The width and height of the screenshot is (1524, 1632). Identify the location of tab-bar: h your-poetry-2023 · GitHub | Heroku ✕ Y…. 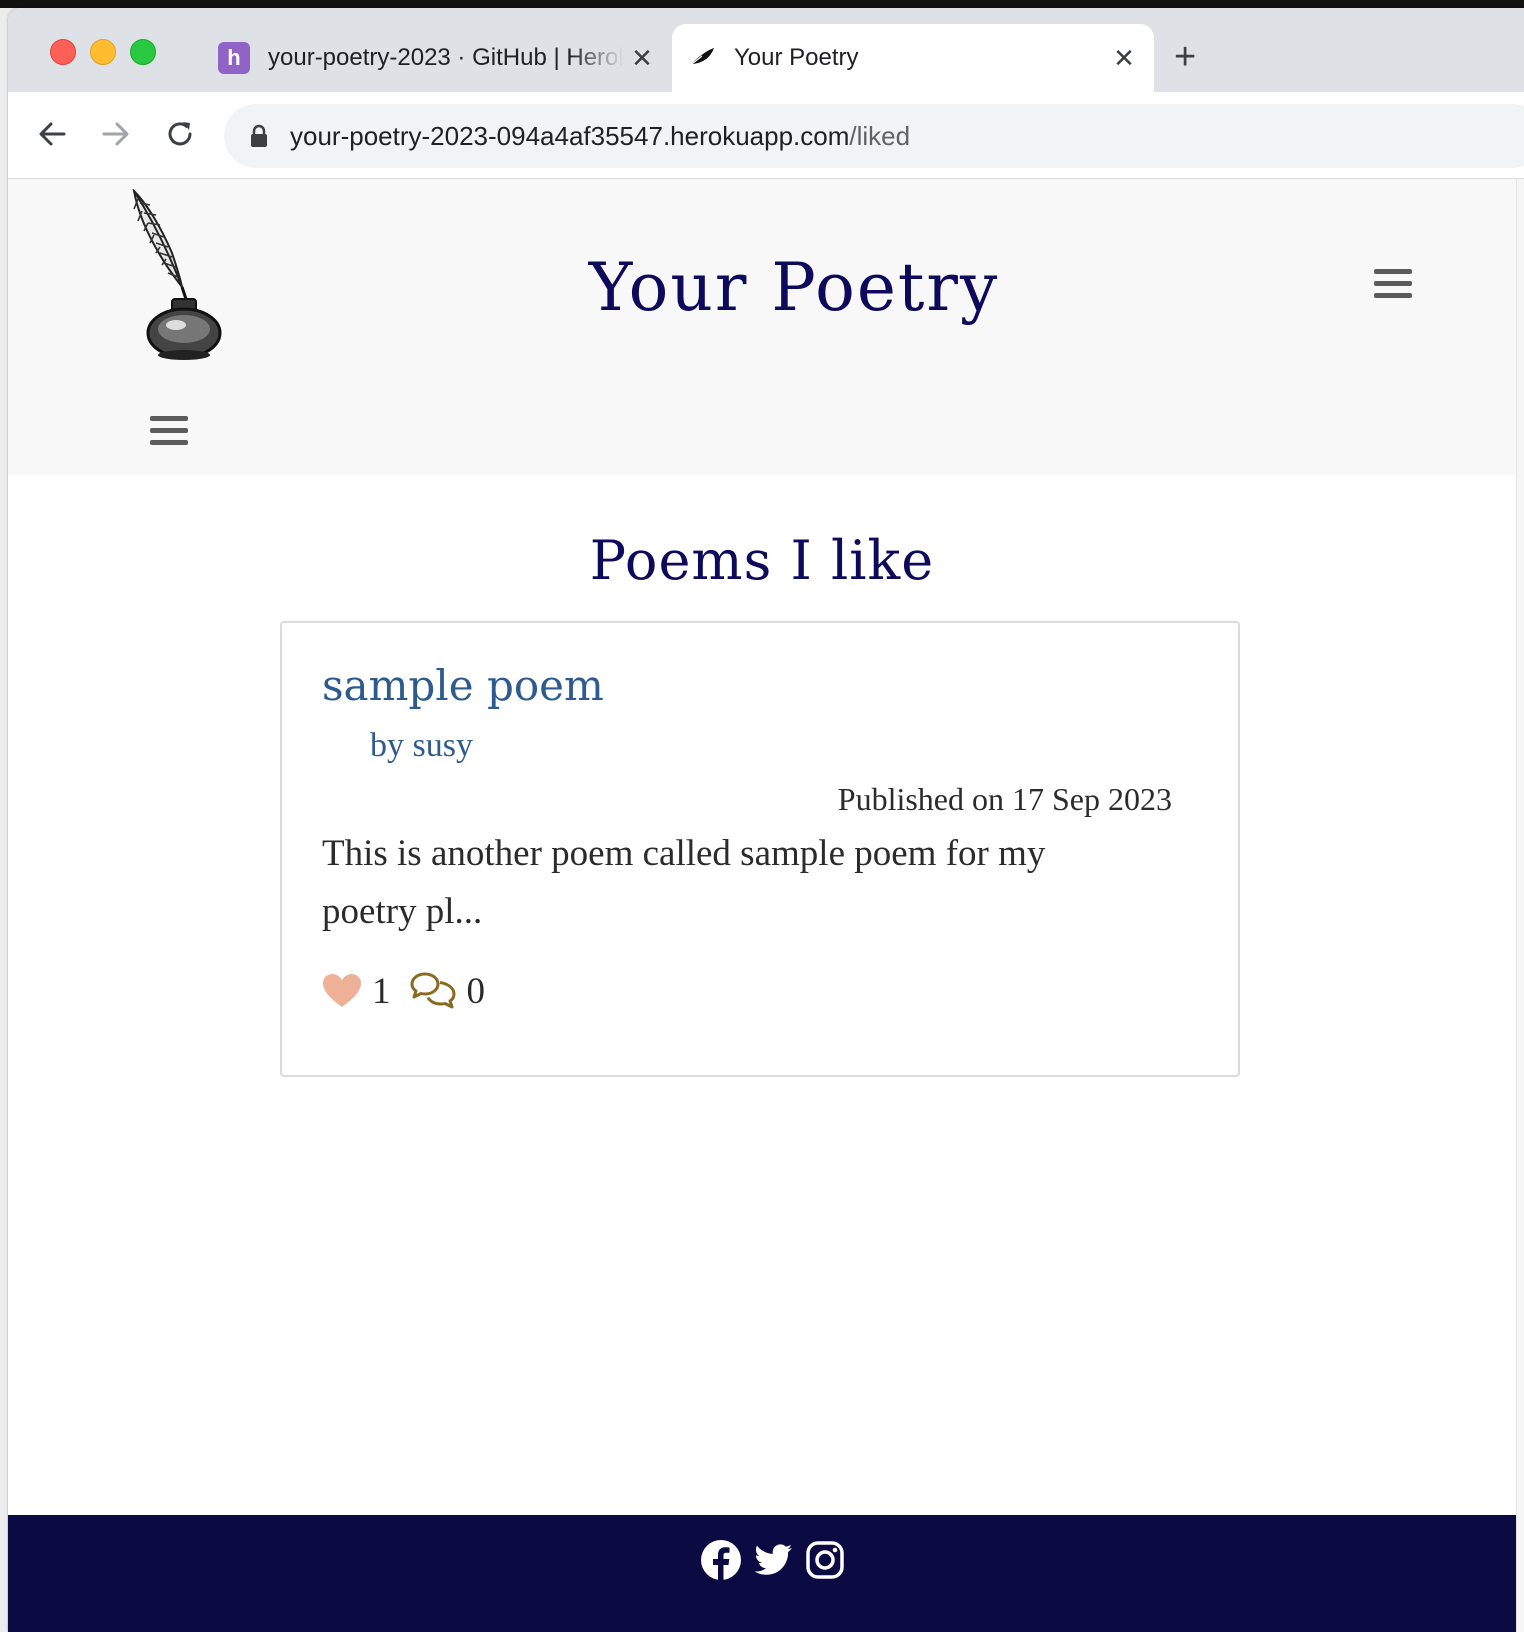
(766, 50).